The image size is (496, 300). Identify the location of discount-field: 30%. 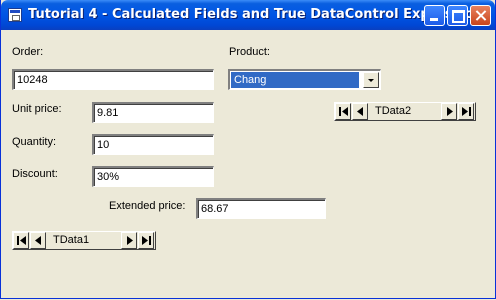
(153, 176).